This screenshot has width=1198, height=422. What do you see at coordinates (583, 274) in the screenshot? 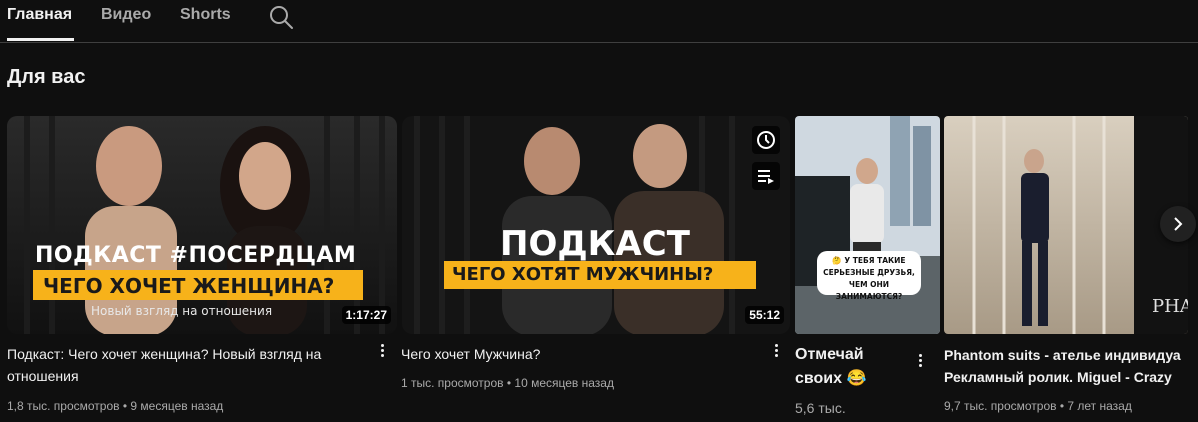
I see `thumb-text-line2: ЧЕГО ХОТЯТ МУЖЧИНЫ?` at bounding box center [583, 274].